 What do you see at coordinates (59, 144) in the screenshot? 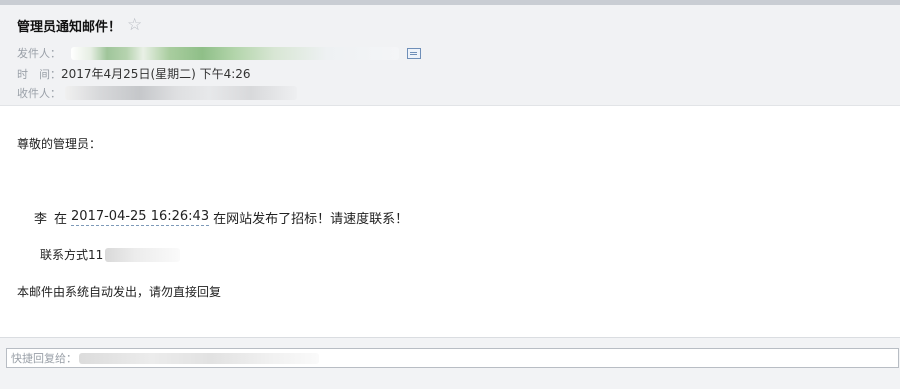
I see `greeting-text: 尊敬的管理员：` at bounding box center [59, 144].